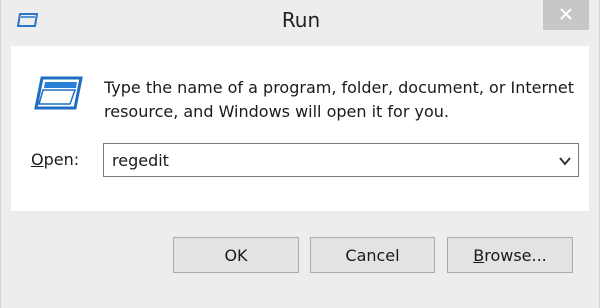 Image resolution: width=600 pixels, height=308 pixels. What do you see at coordinates (236, 255) in the screenshot?
I see `ok-button: OK` at bounding box center [236, 255].